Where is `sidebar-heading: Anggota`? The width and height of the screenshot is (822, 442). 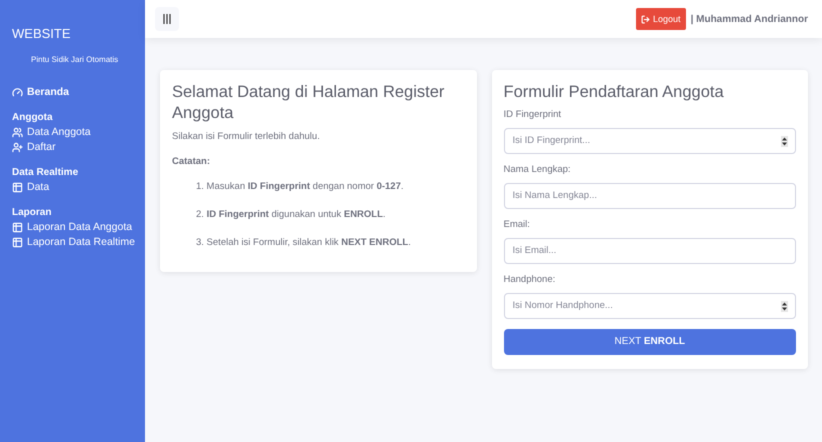
sidebar-heading: Anggota is located at coordinates (33, 117).